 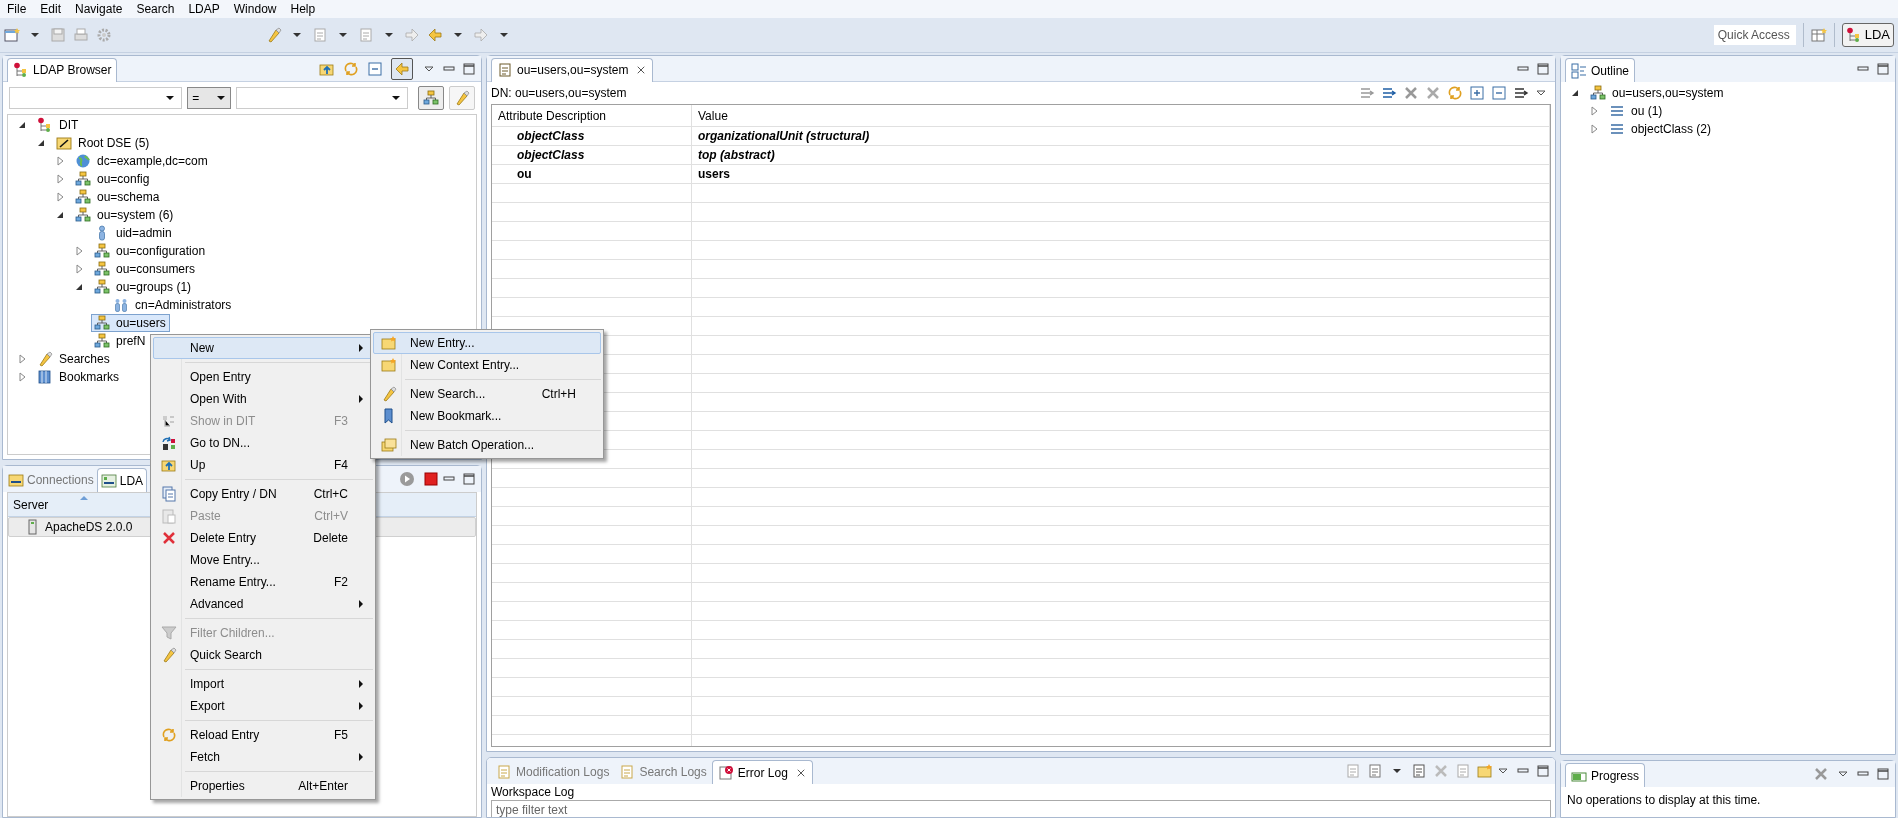 I want to click on table-cell: ou, so click(x=592, y=174).